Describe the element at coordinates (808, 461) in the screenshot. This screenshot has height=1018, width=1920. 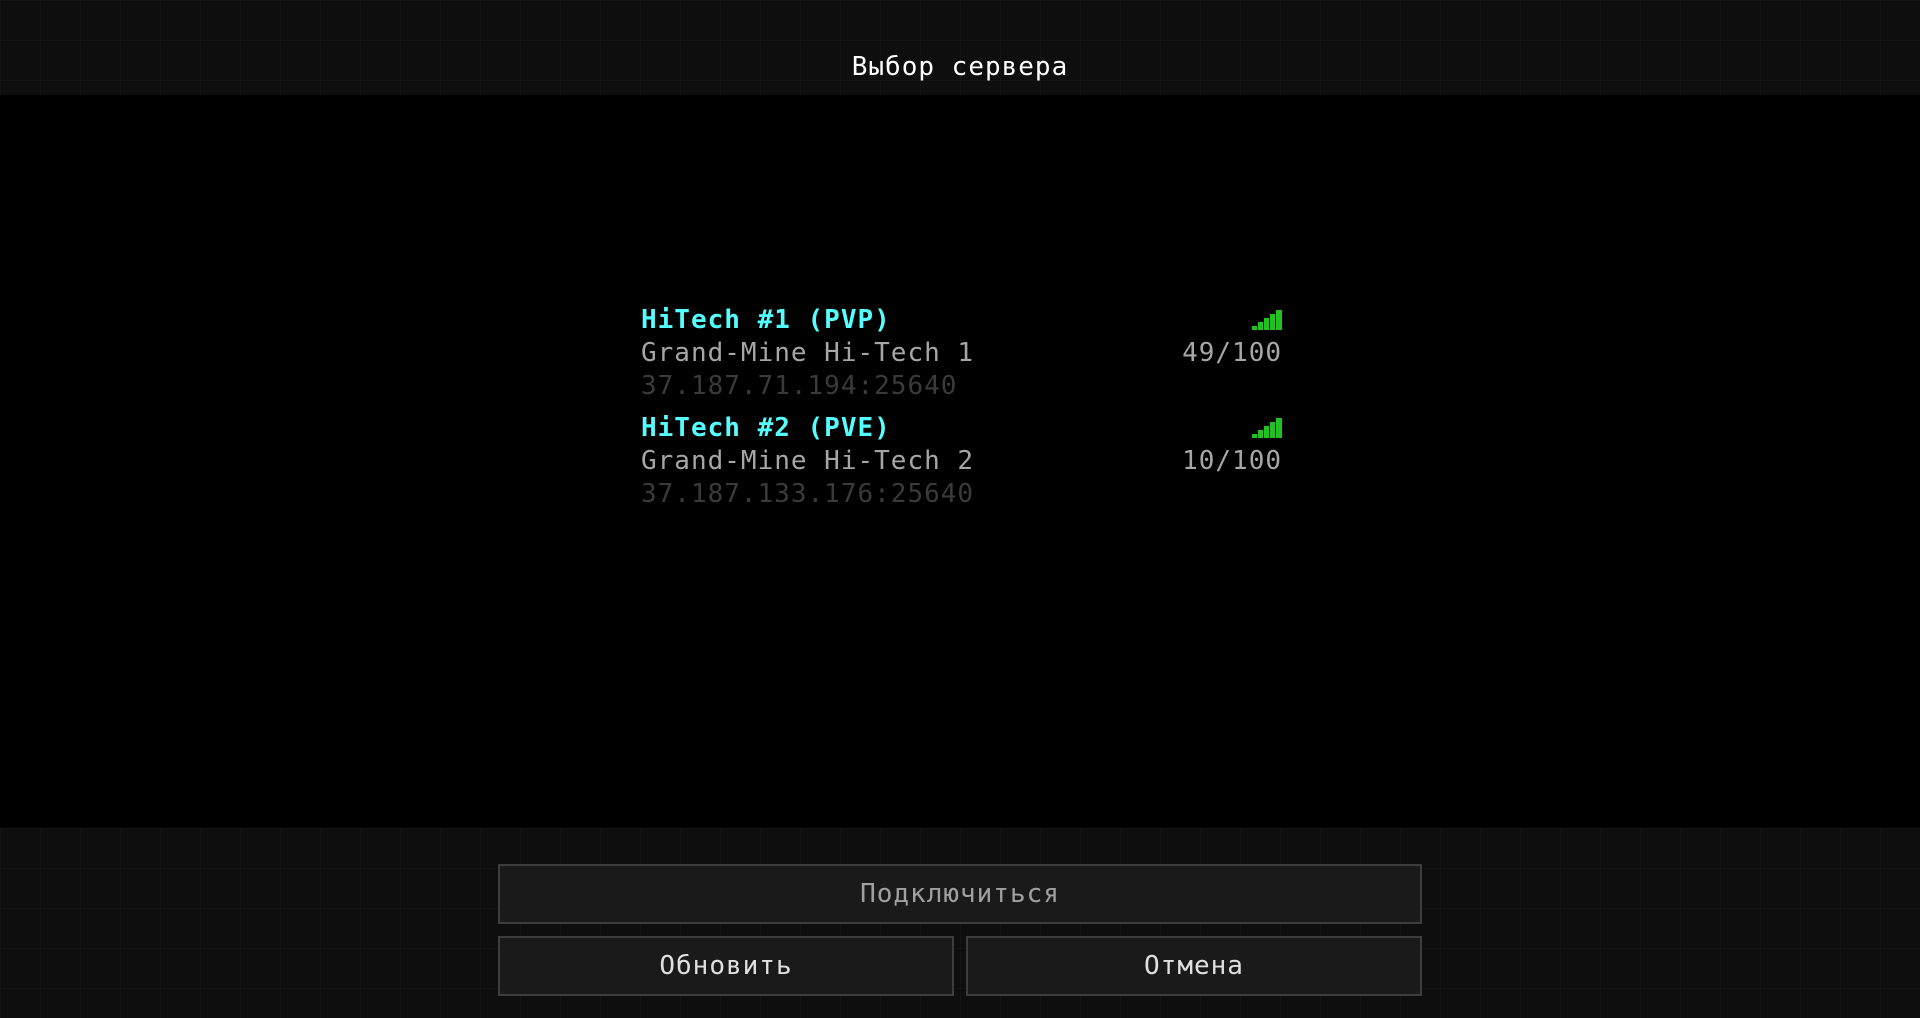
I see `server-motd: Grand-Mine Hi-Tech 2` at that location.